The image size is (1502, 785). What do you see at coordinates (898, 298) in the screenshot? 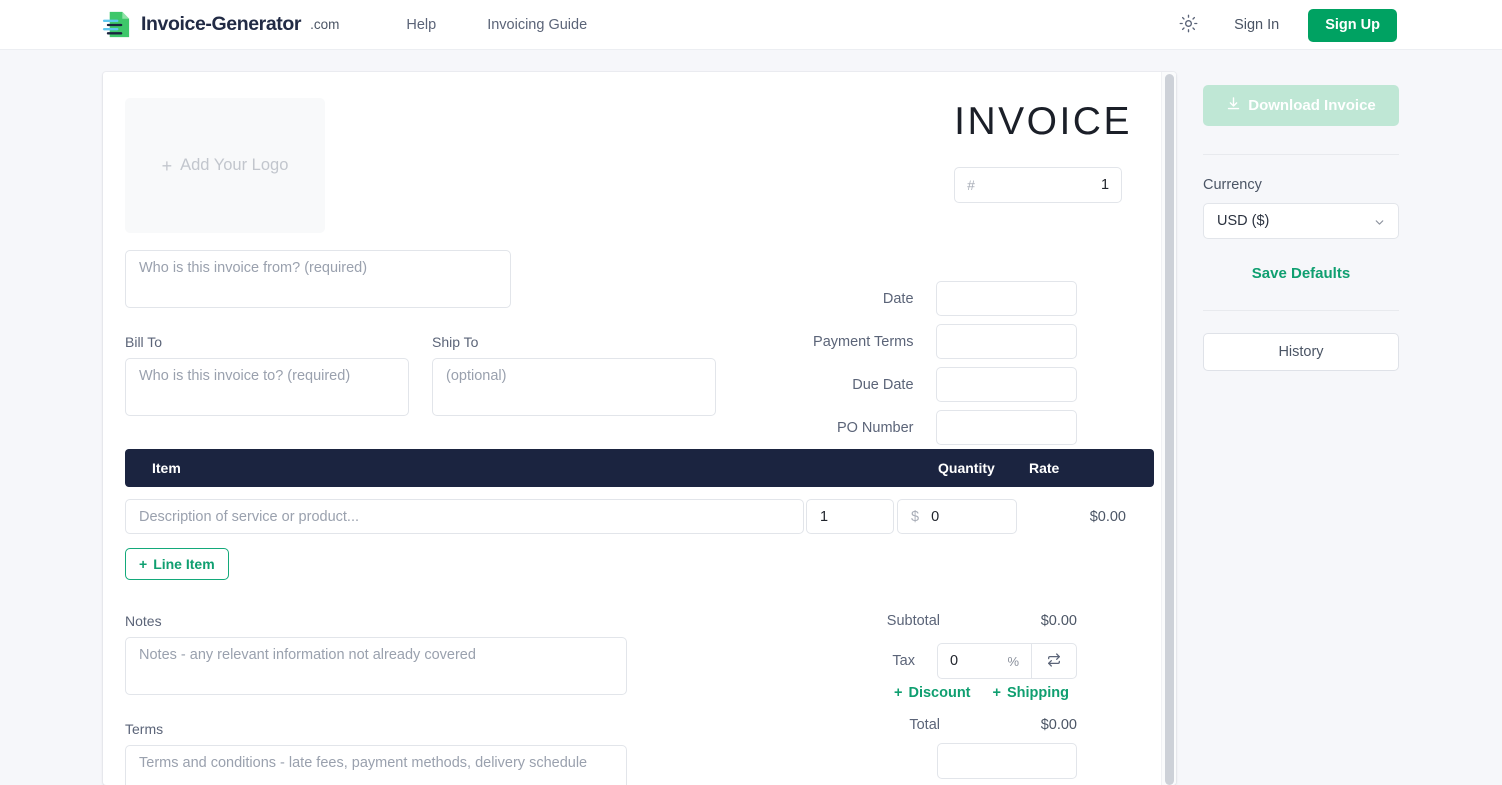
I see `date-label: Date` at bounding box center [898, 298].